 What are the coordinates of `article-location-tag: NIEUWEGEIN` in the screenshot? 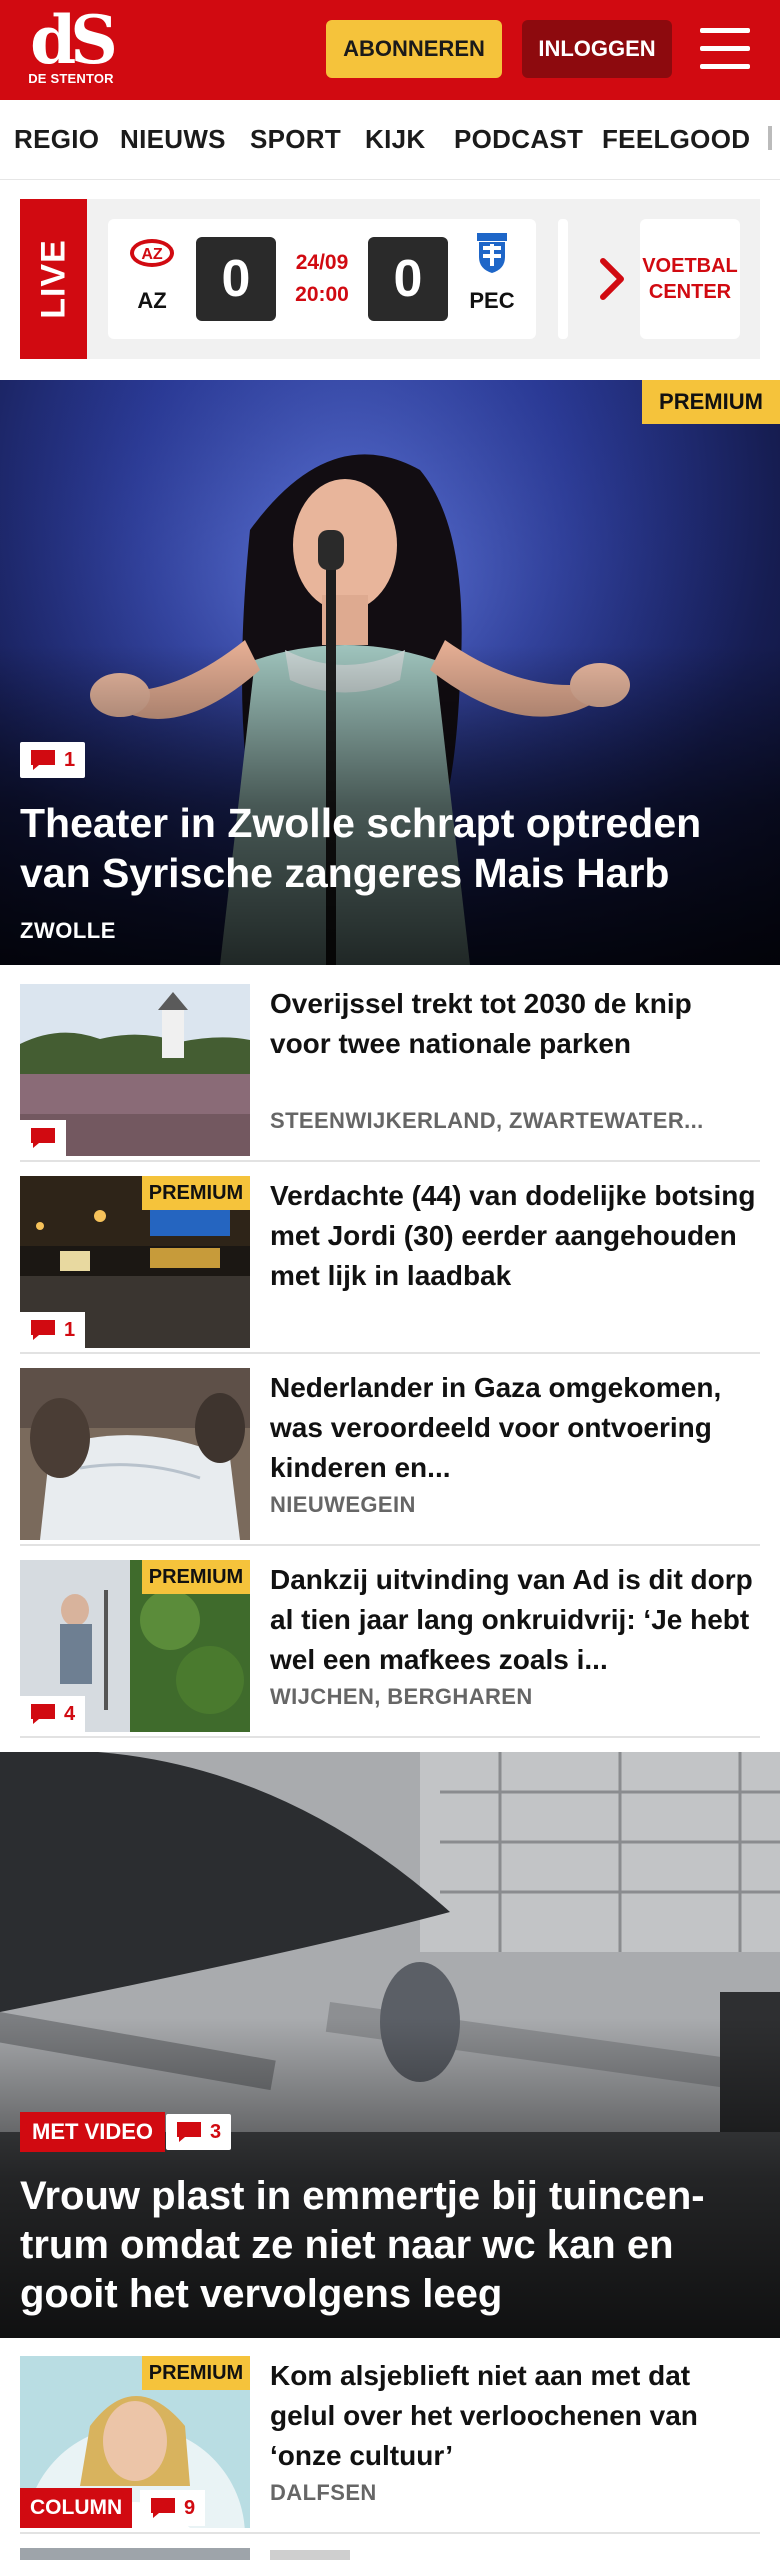 It's located at (343, 1504).